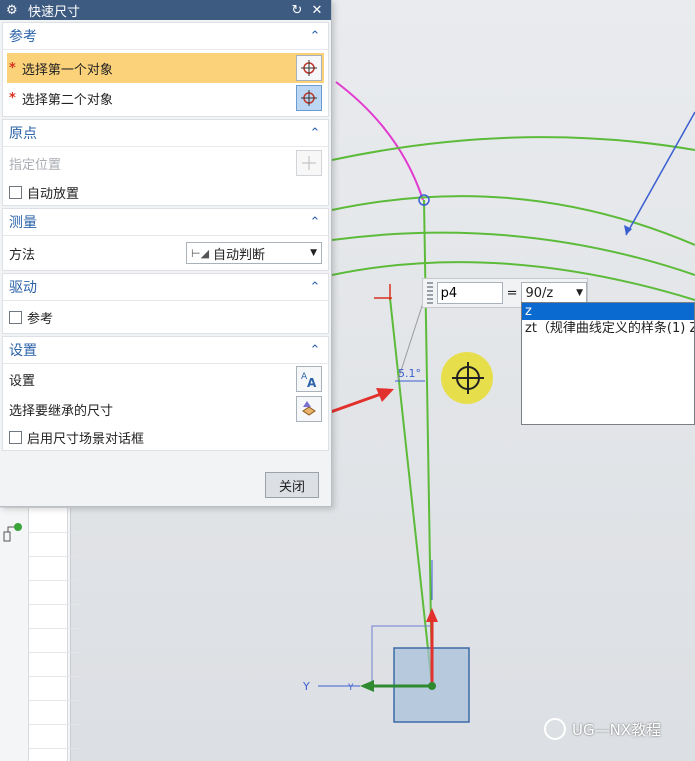 This screenshot has width=695, height=761. I want to click on reference-group: 参考 ⌃ * 选择第一个对象 * 选择第二个对象, so click(165, 69).